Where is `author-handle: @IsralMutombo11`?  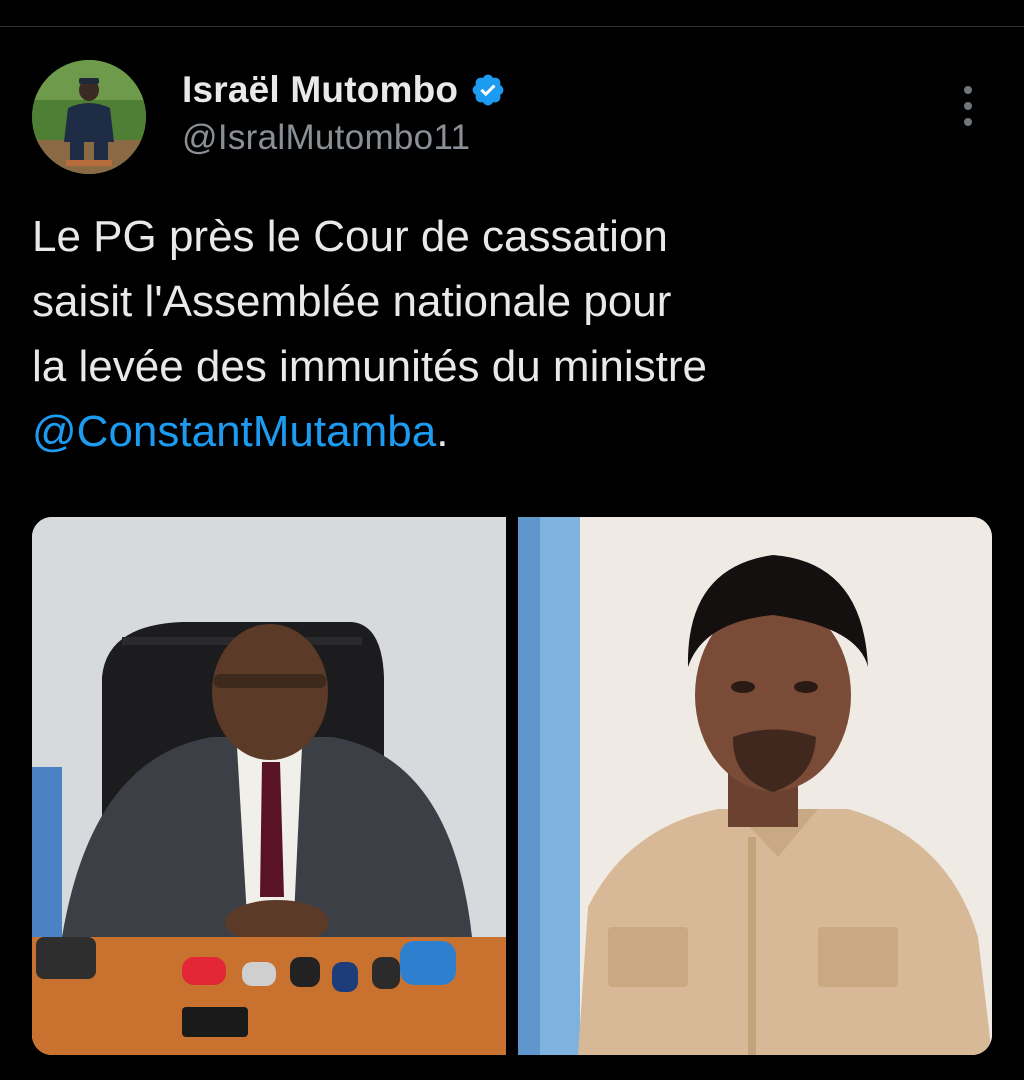 author-handle: @IsralMutombo11 is located at coordinates (344, 138).